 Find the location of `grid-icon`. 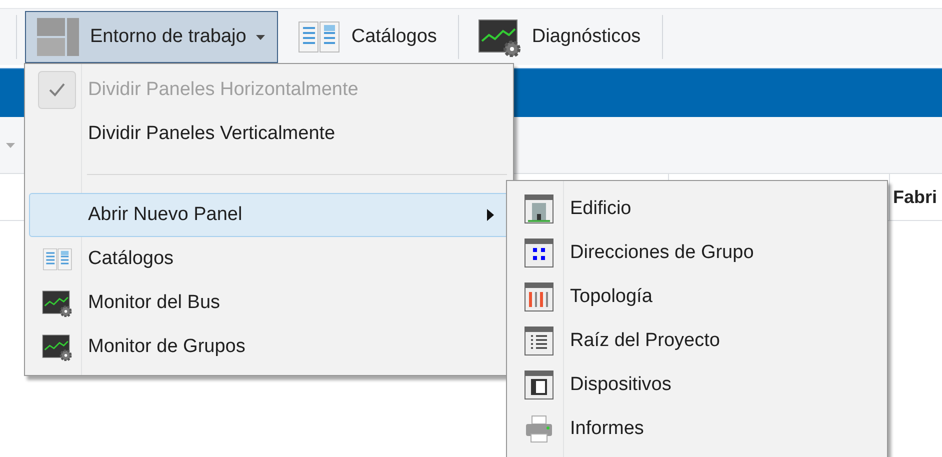

grid-icon is located at coordinates (539, 253).